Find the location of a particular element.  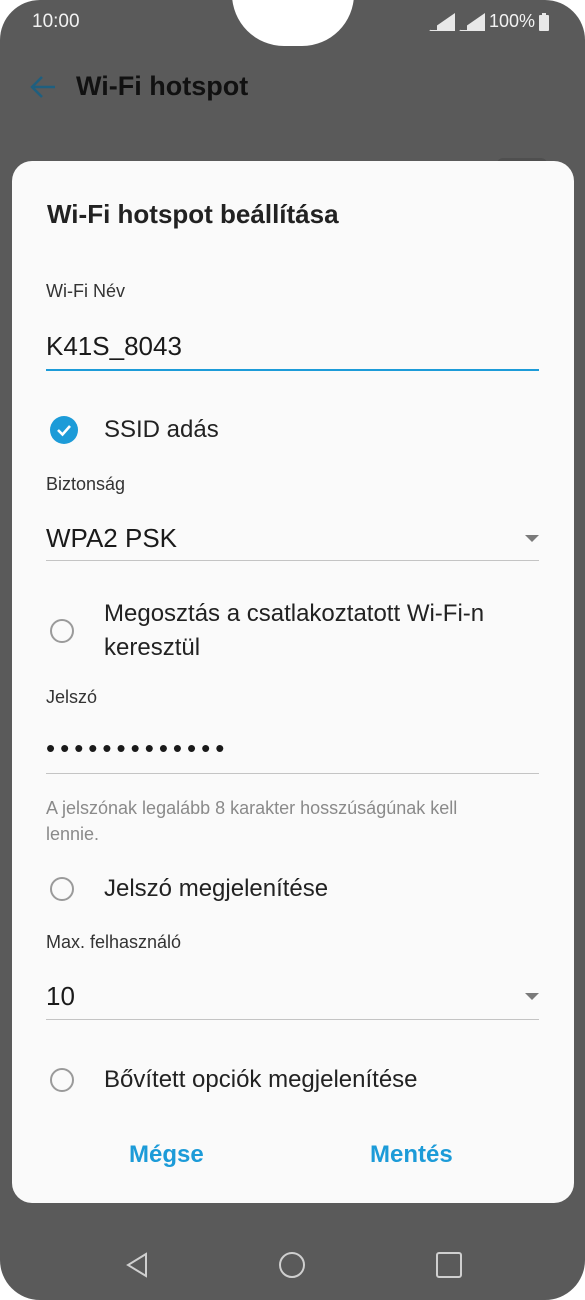

share-connected-label-1: Megosztás a csatlakoztatott Wi-Fi-n is located at coordinates (294, 613).